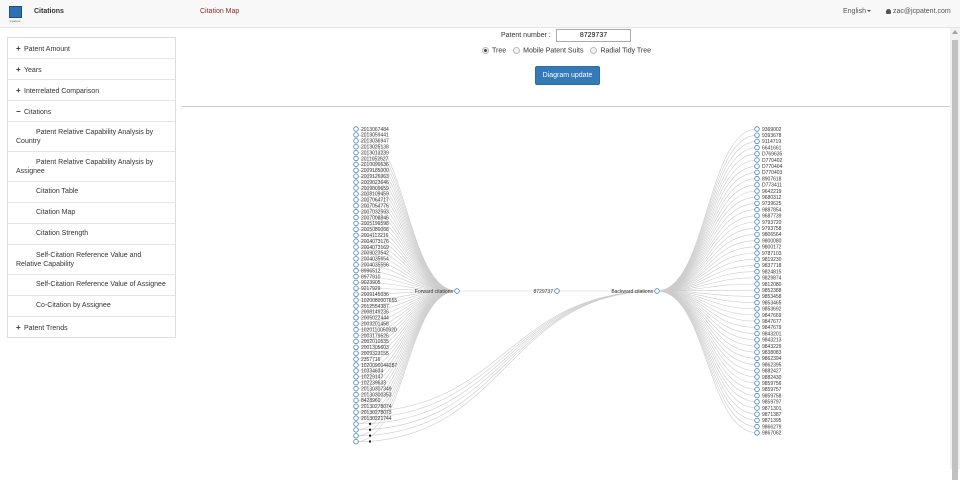 This screenshot has width=960, height=480. What do you see at coordinates (955, 32) in the screenshot?
I see `scroll-up-icon` at bounding box center [955, 32].